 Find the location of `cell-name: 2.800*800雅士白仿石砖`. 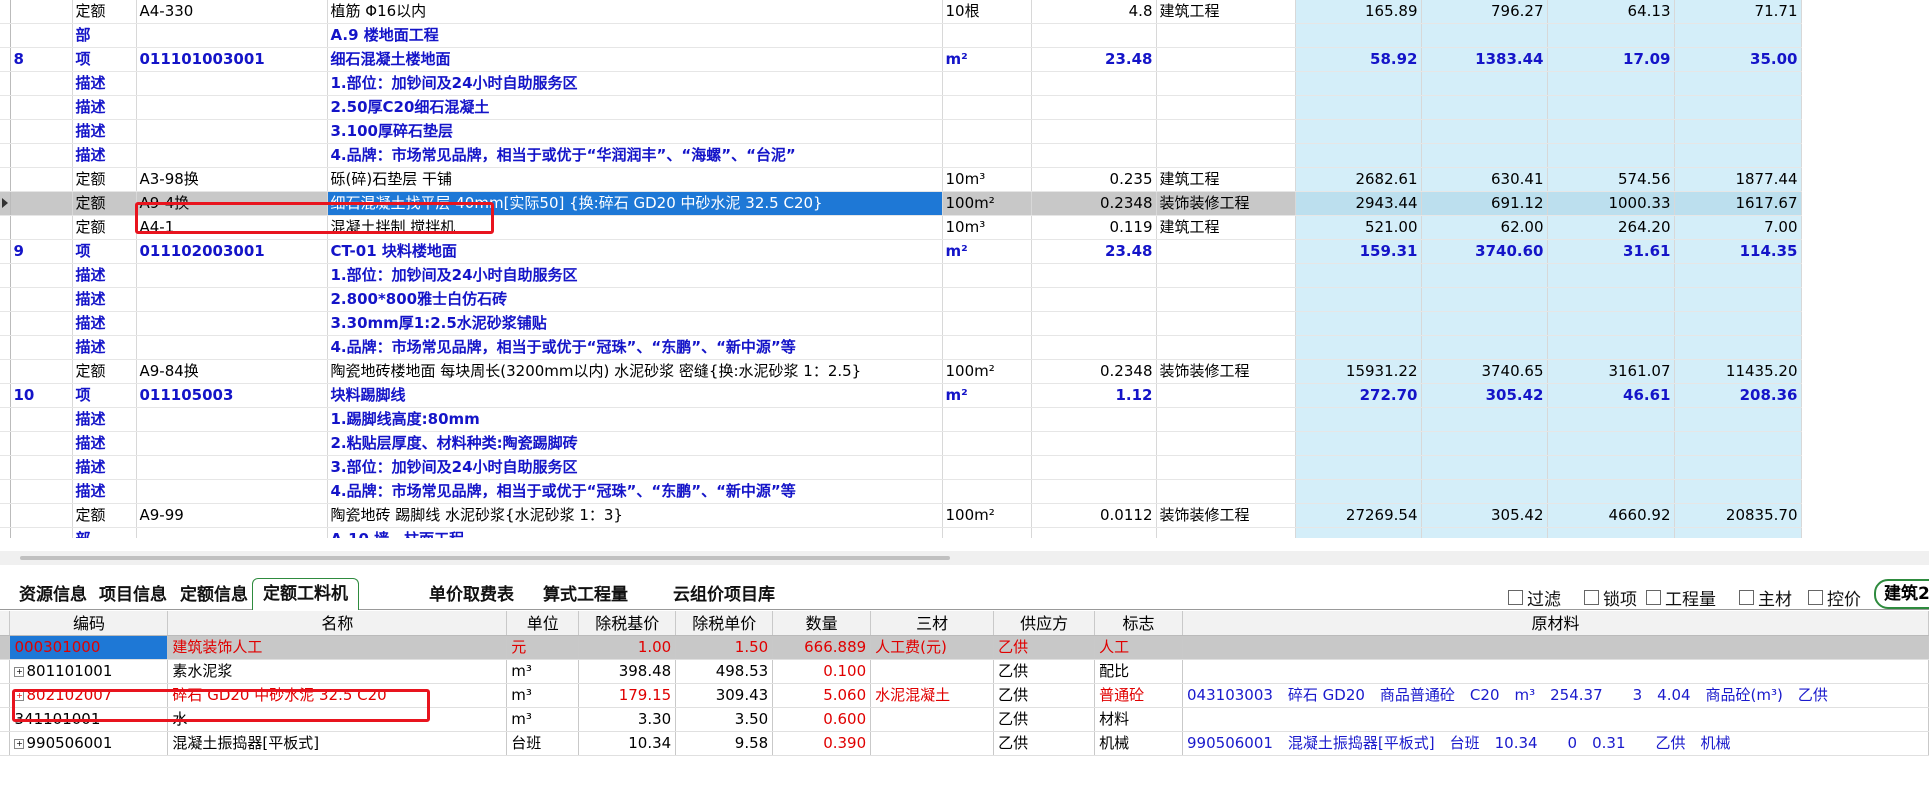

cell-name: 2.800*800雅士白仿石砖 is located at coordinates (635, 299).